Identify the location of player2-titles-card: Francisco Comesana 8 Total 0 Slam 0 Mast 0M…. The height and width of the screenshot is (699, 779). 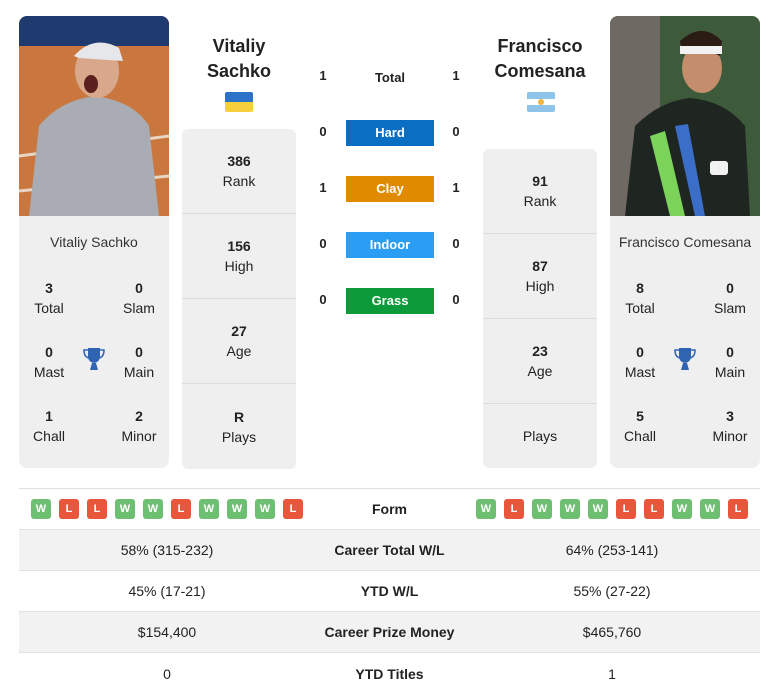
(685, 342).